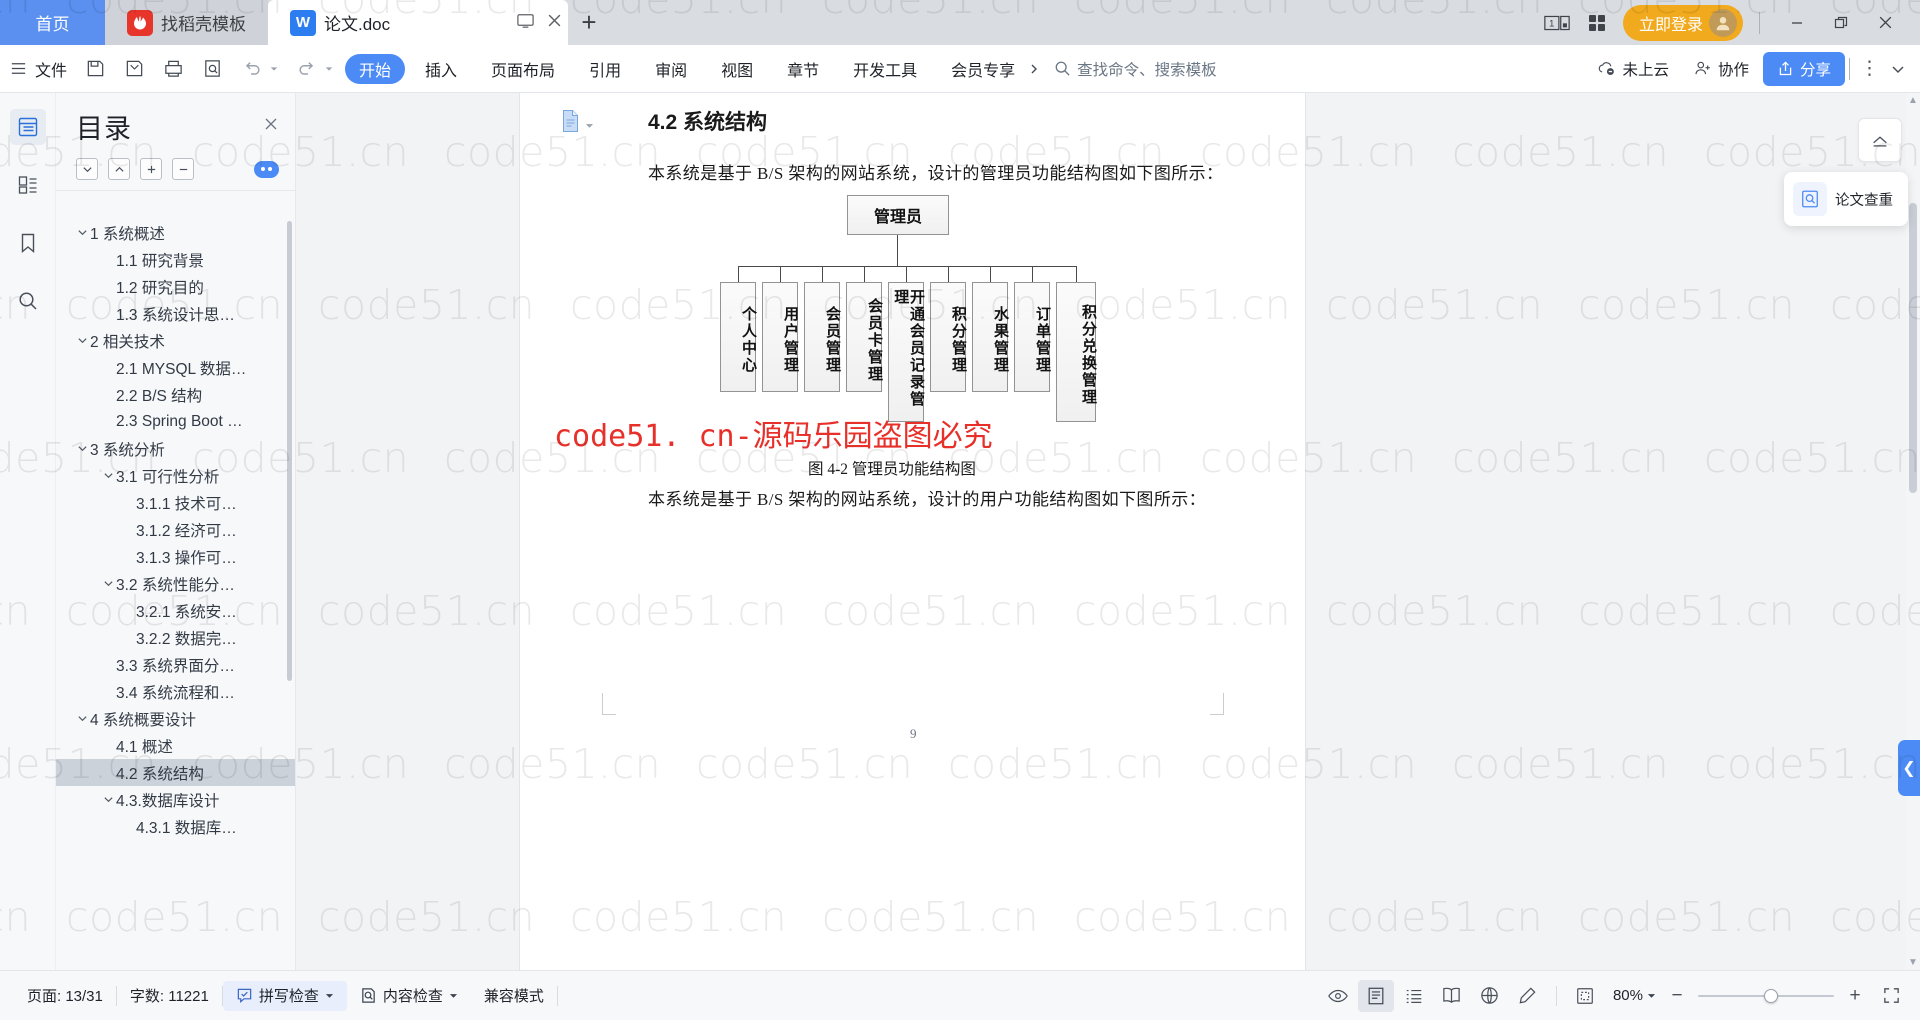 This screenshot has height=1020, width=1920. I want to click on split-screen-icon: 1, so click(1557, 23).